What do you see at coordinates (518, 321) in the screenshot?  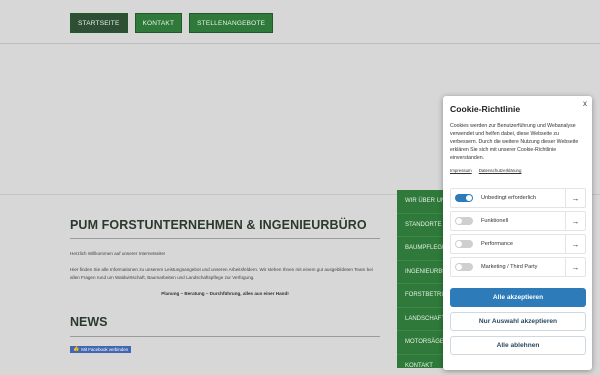 I see `accept-selection-button: Nur Auswahl akzeptieren` at bounding box center [518, 321].